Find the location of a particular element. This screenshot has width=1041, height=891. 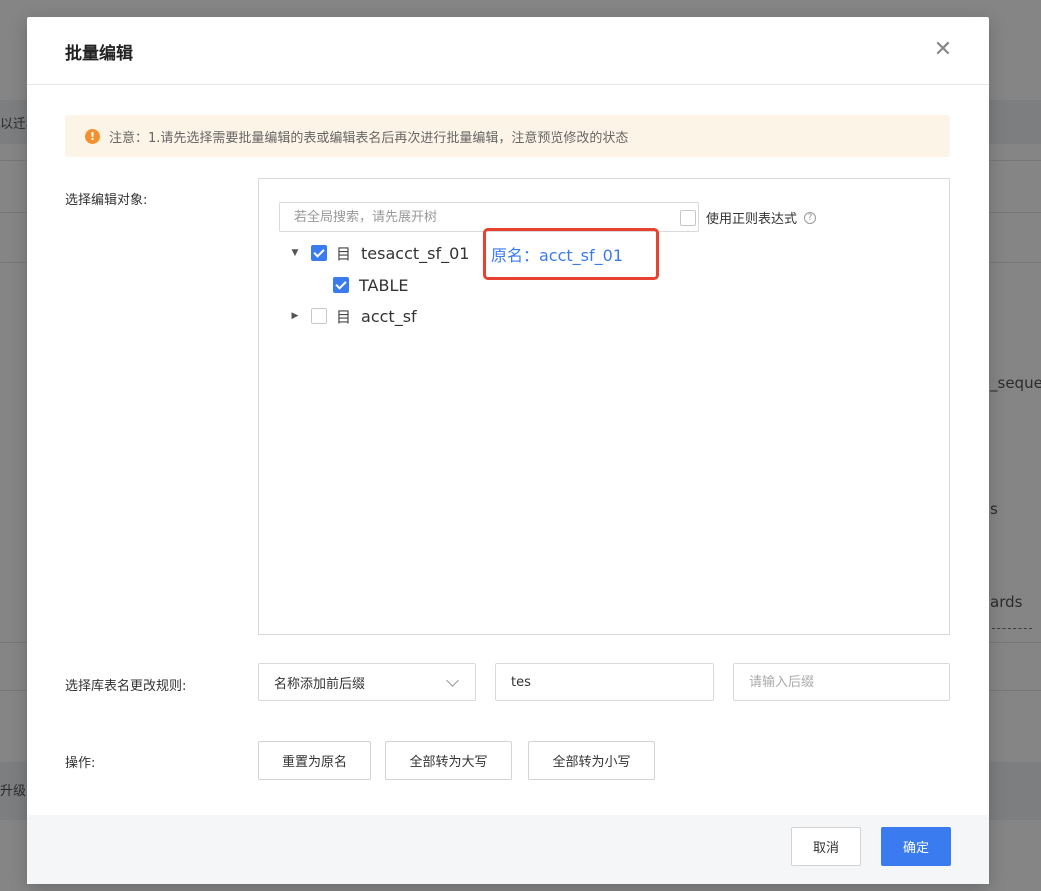

rename-rule-select: 名称添加前后缀 is located at coordinates (367, 682).